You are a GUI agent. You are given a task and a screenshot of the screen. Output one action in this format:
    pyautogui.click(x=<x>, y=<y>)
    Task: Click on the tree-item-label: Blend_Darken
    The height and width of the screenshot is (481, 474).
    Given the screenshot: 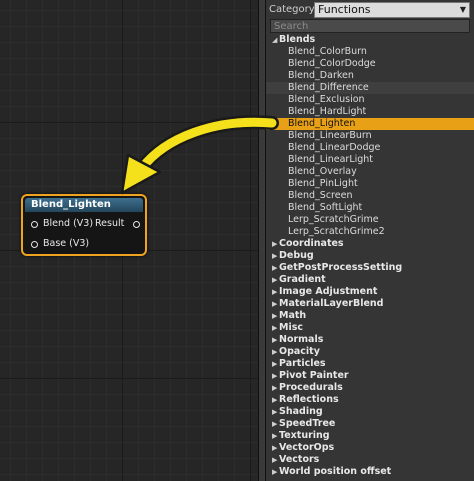 What is the action you would take?
    pyautogui.click(x=321, y=75)
    